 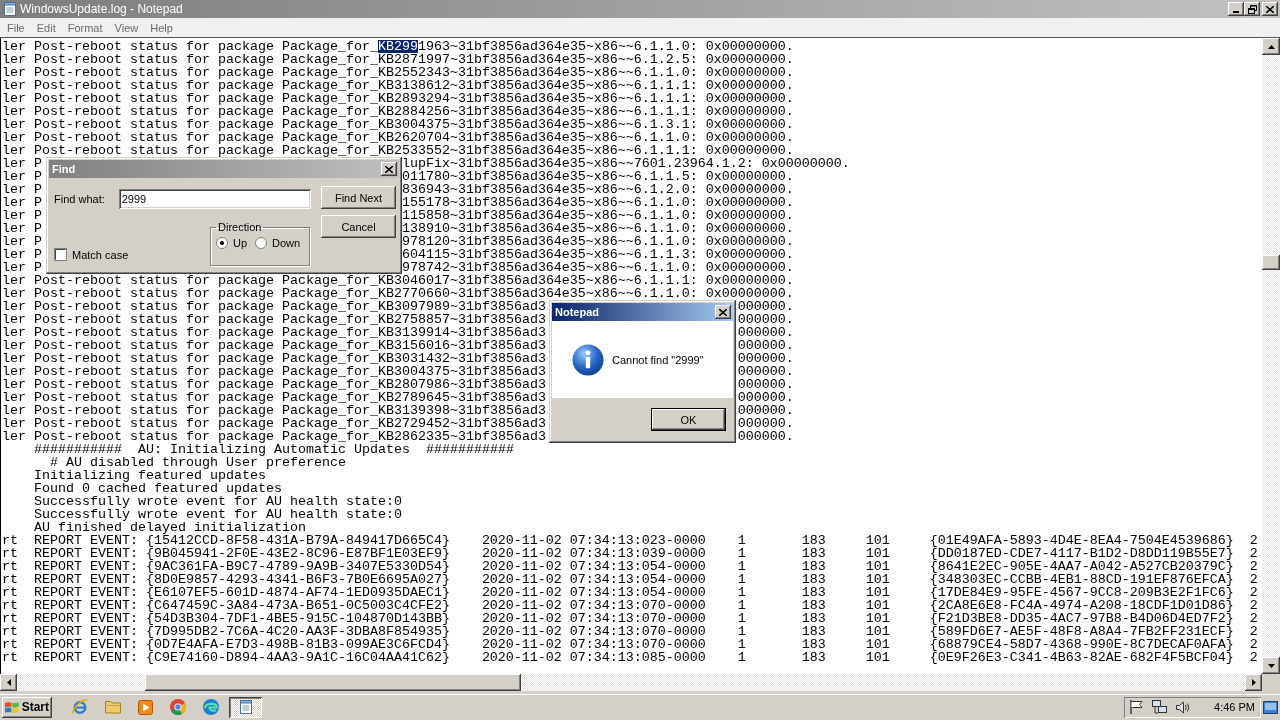 What do you see at coordinates (240, 243) in the screenshot?
I see `radio-label: Up` at bounding box center [240, 243].